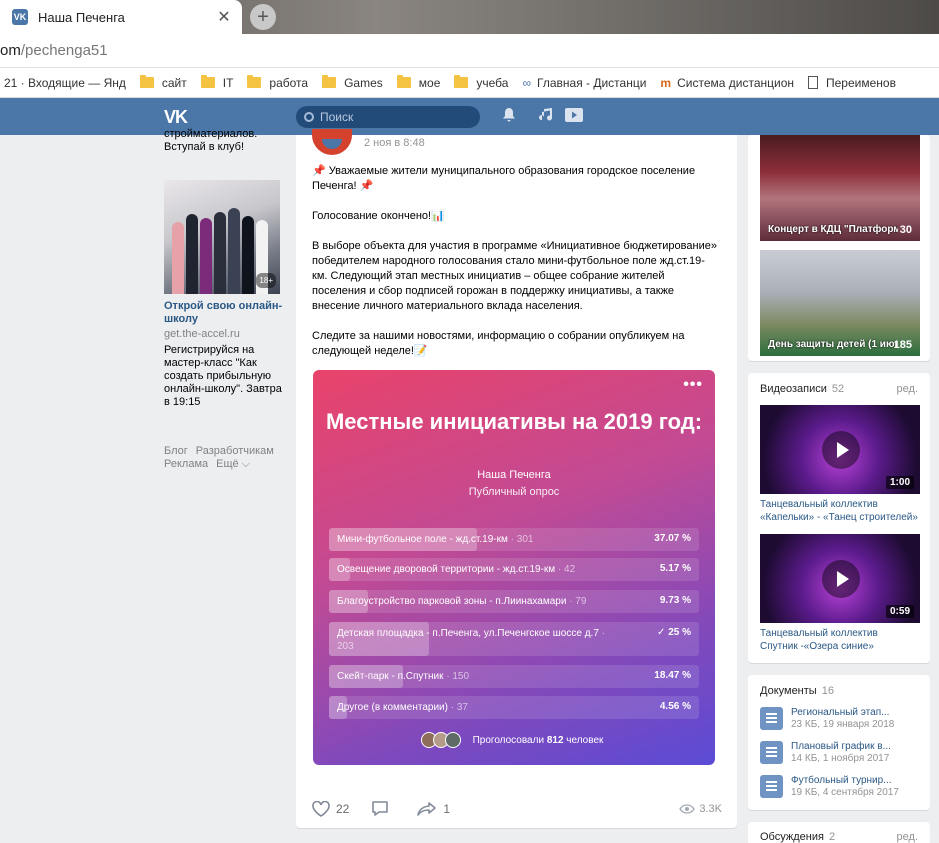  I want to click on discussions-header-count: 2, so click(832, 837).